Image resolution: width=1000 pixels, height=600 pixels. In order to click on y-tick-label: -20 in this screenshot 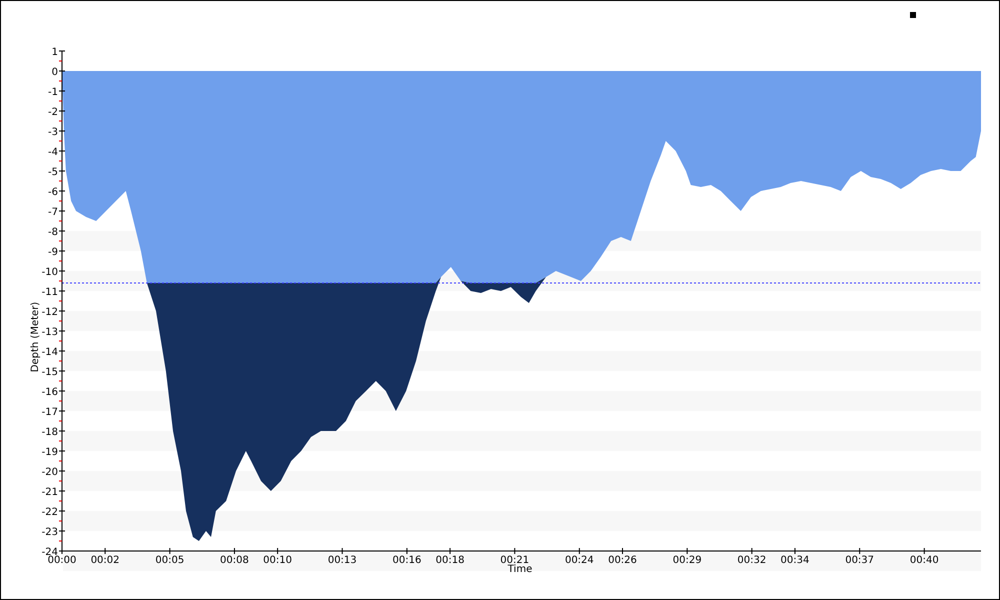, I will do `click(50, 472)`.